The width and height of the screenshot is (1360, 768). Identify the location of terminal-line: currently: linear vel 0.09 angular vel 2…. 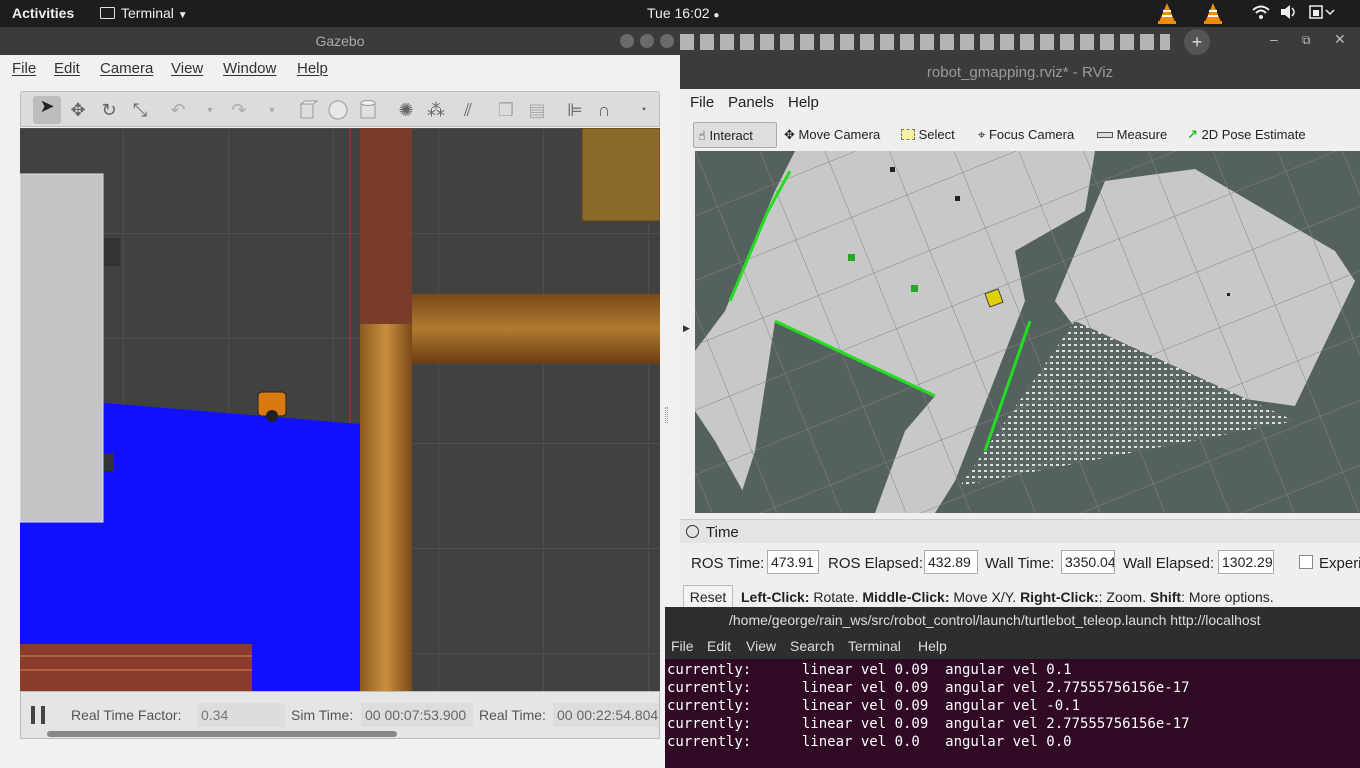
(928, 724).